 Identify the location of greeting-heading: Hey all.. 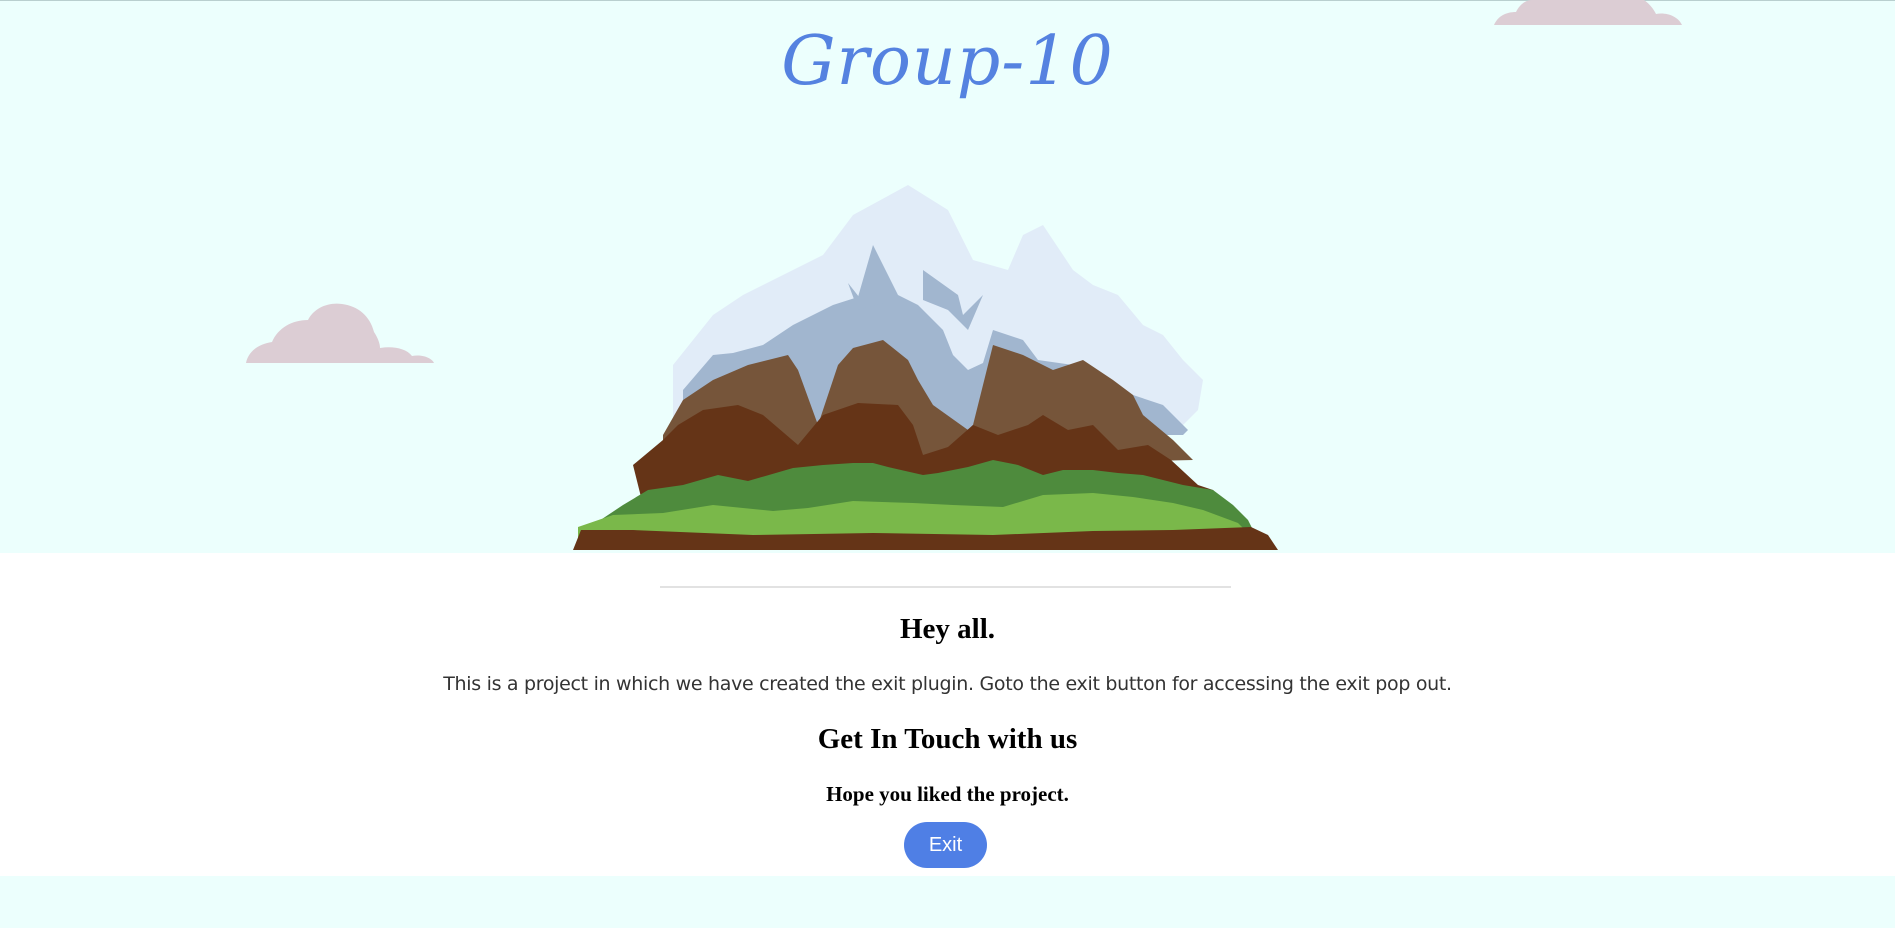
(947, 629).